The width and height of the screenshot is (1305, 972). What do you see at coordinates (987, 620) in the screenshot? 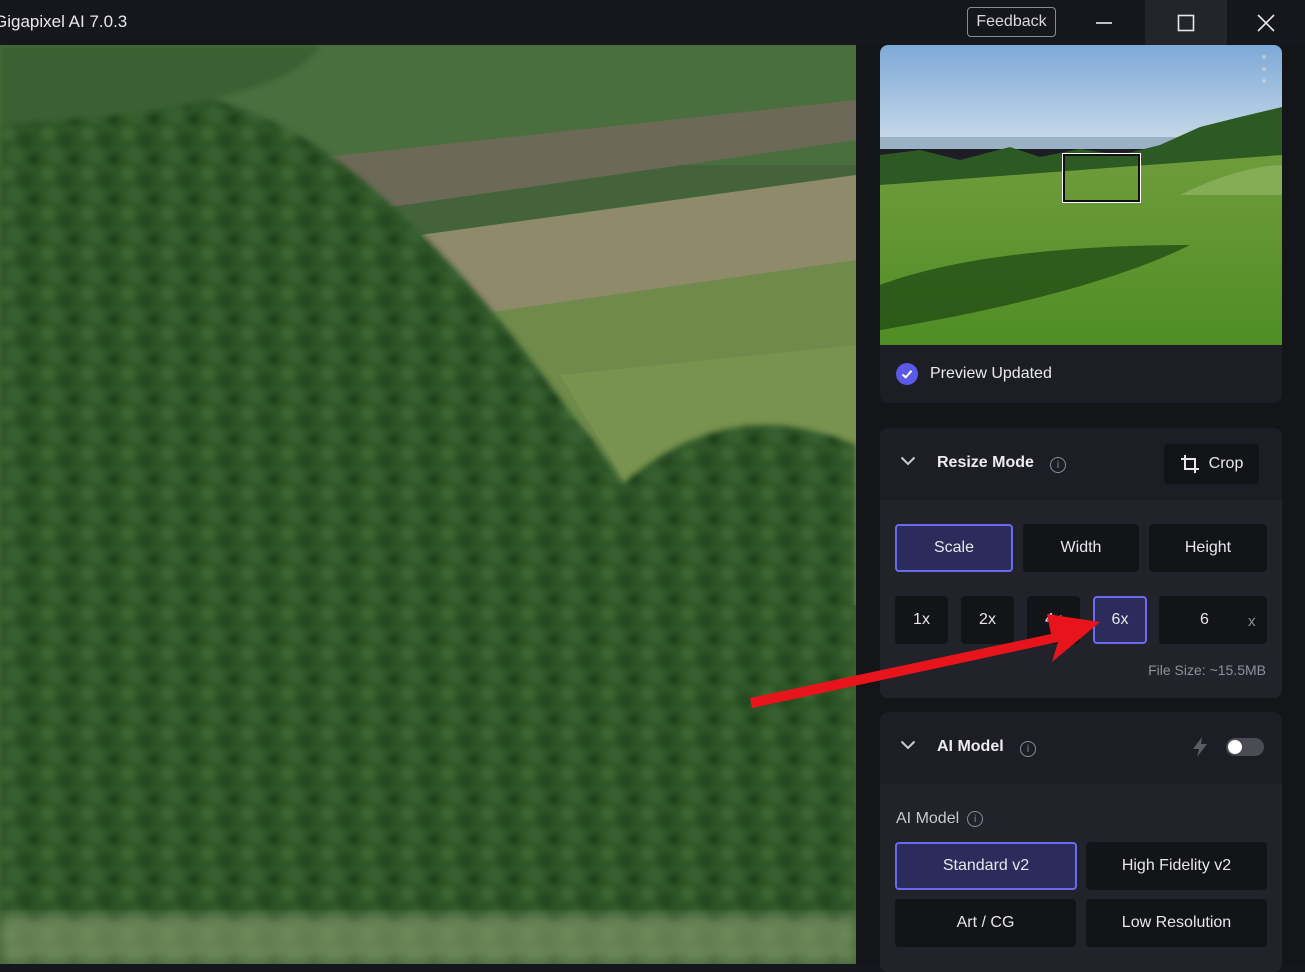
I see `preset-2x-button: 2x` at bounding box center [987, 620].